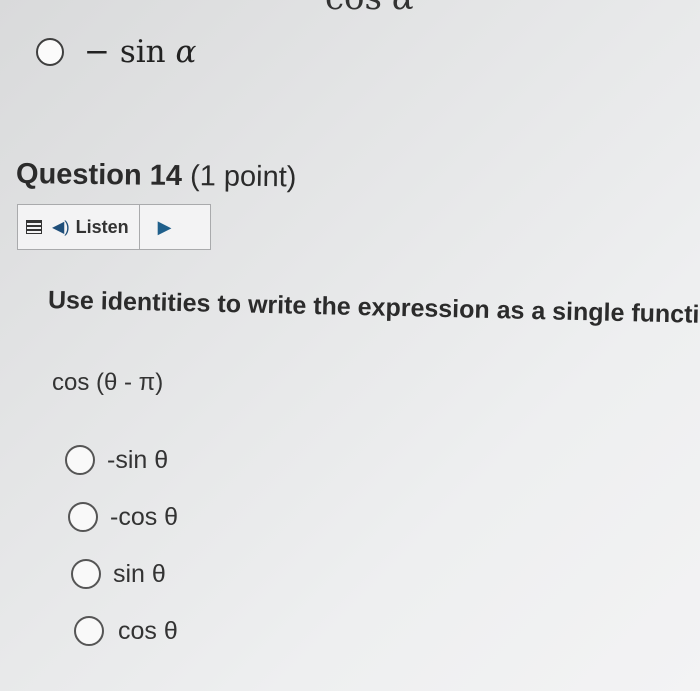 This screenshot has height=691, width=700. What do you see at coordinates (102, 227) in the screenshot?
I see `listen-button: Listen` at bounding box center [102, 227].